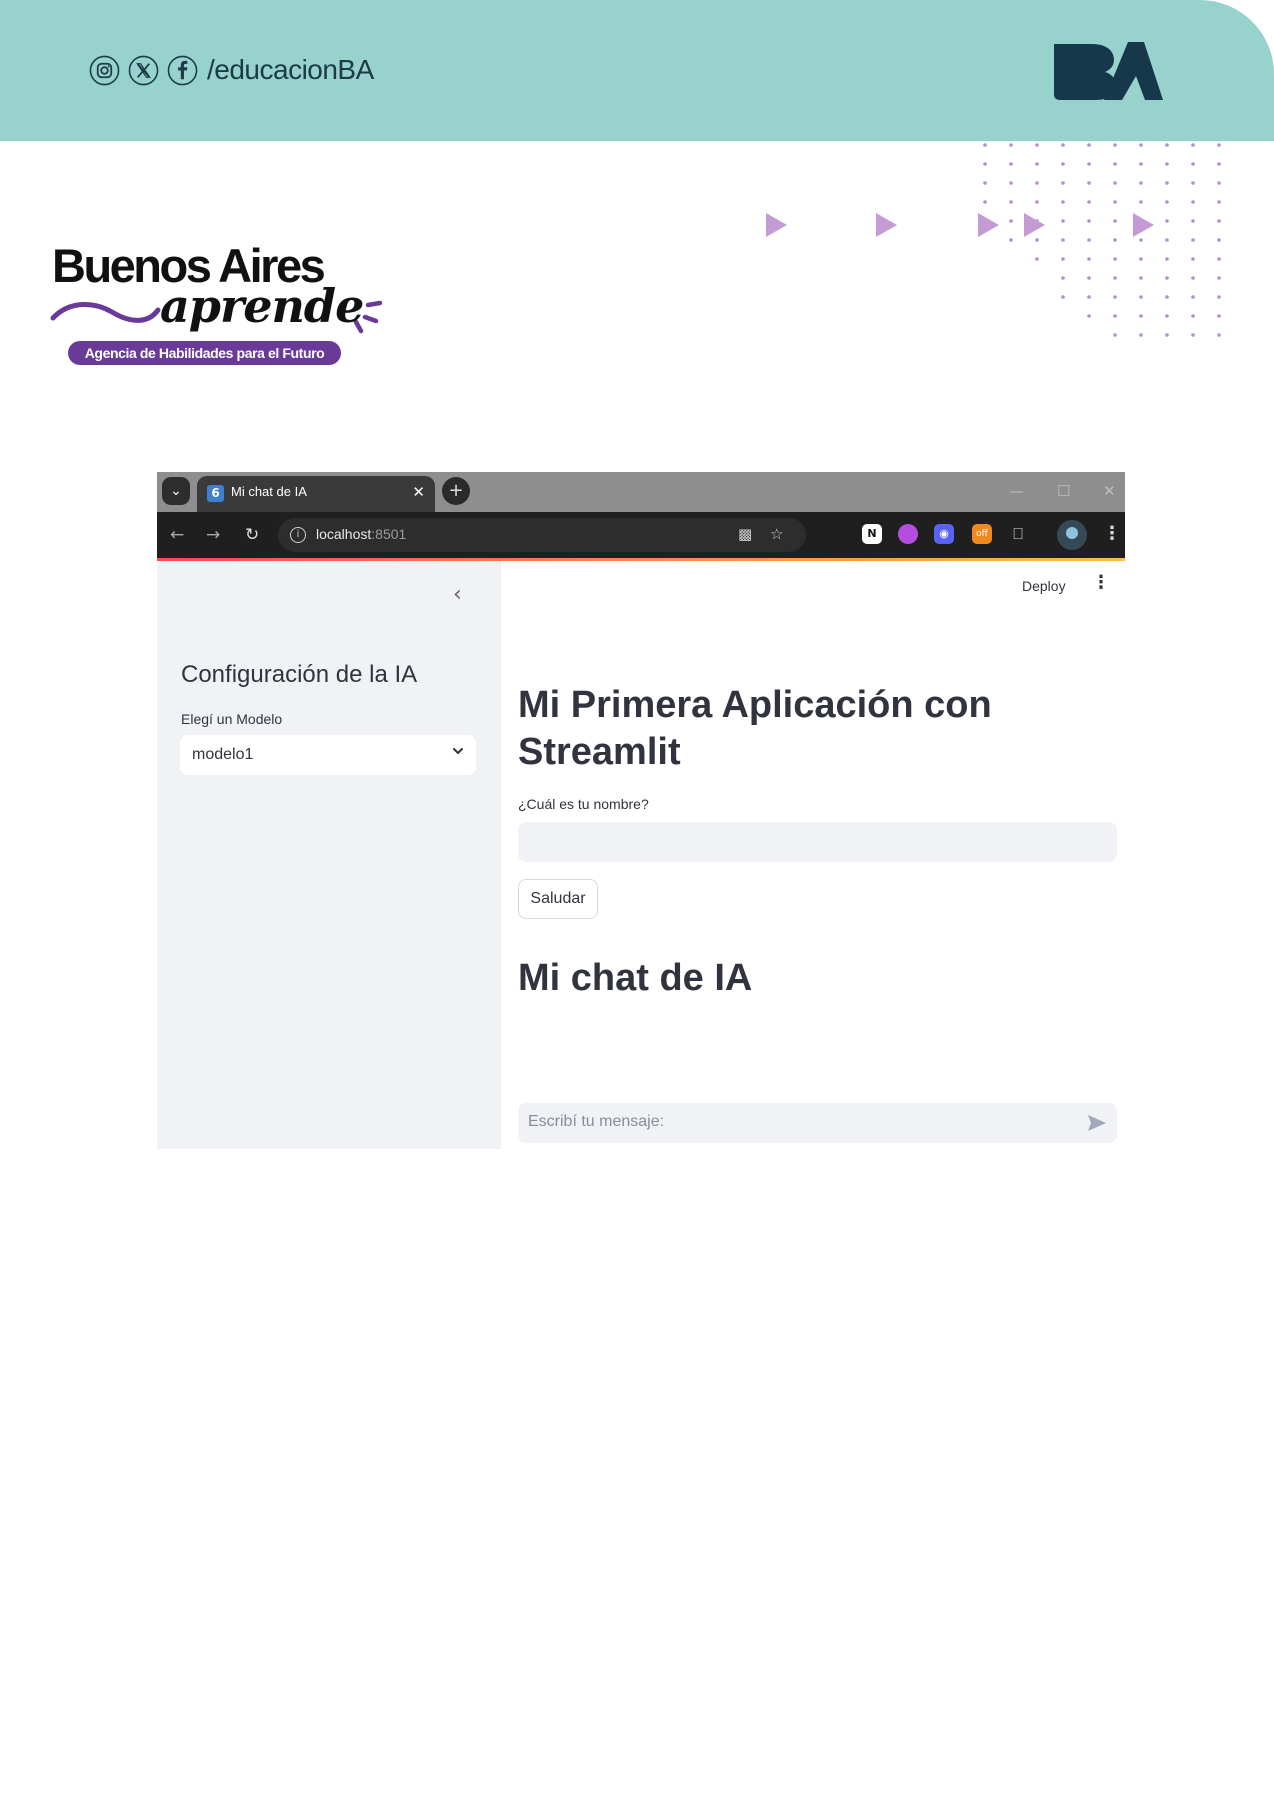  I want to click on url-port: :8501, so click(389, 534).